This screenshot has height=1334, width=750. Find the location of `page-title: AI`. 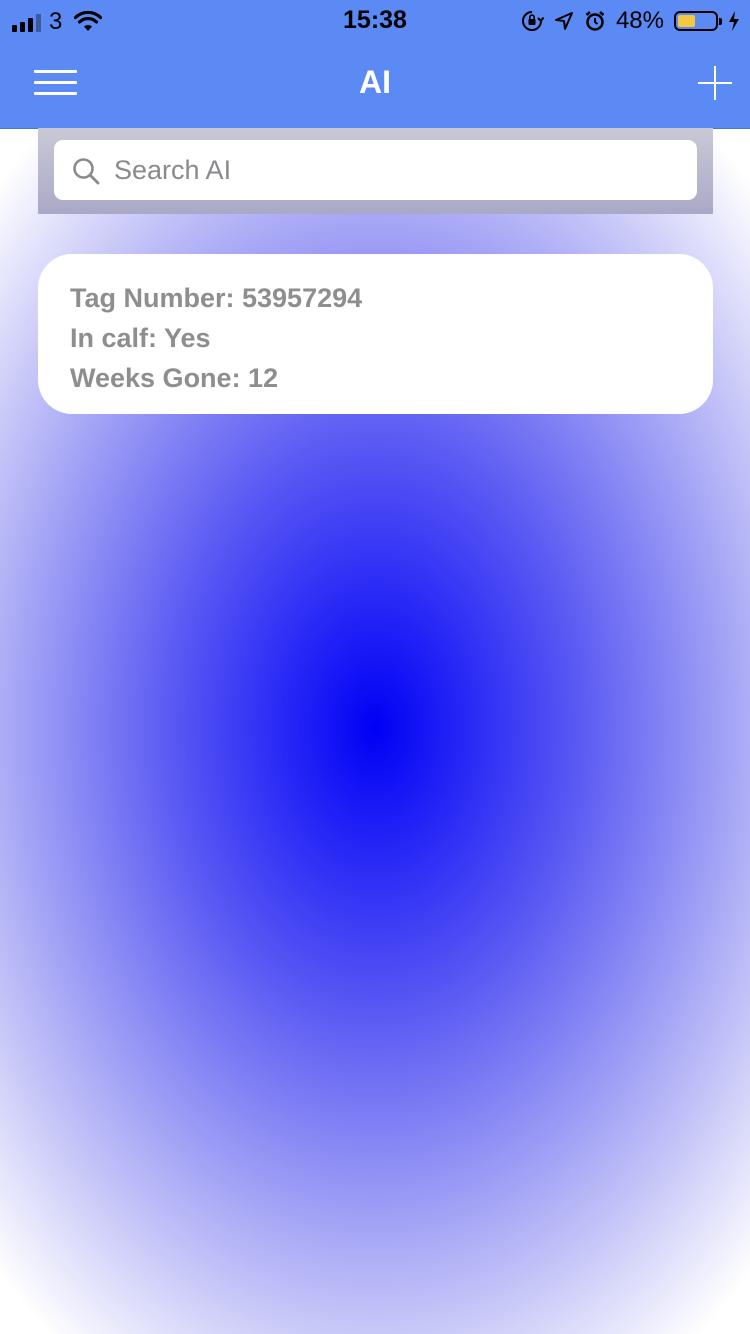

page-title: AI is located at coordinates (375, 82).